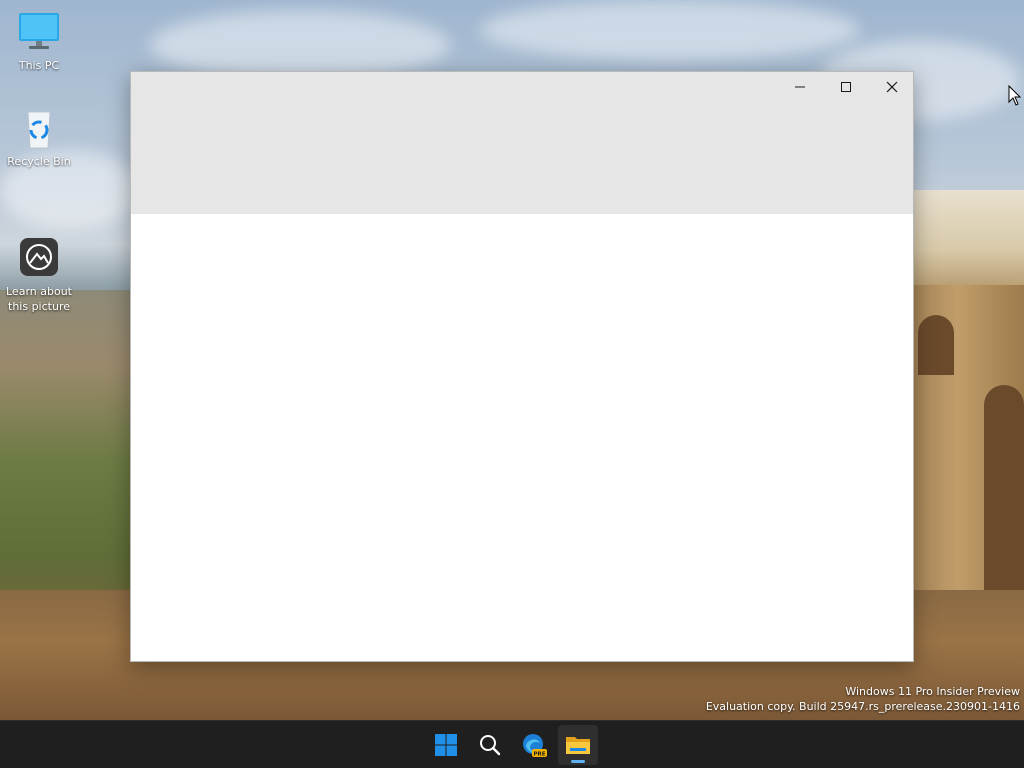  What do you see at coordinates (512, 744) in the screenshot?
I see `taskbar: PRE` at bounding box center [512, 744].